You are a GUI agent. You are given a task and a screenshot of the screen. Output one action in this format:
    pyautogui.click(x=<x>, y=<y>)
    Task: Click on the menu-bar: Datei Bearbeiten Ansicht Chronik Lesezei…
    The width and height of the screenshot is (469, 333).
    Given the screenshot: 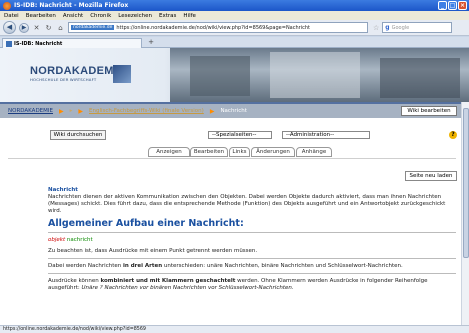 What is the action you would take?
    pyautogui.click(x=234, y=15)
    